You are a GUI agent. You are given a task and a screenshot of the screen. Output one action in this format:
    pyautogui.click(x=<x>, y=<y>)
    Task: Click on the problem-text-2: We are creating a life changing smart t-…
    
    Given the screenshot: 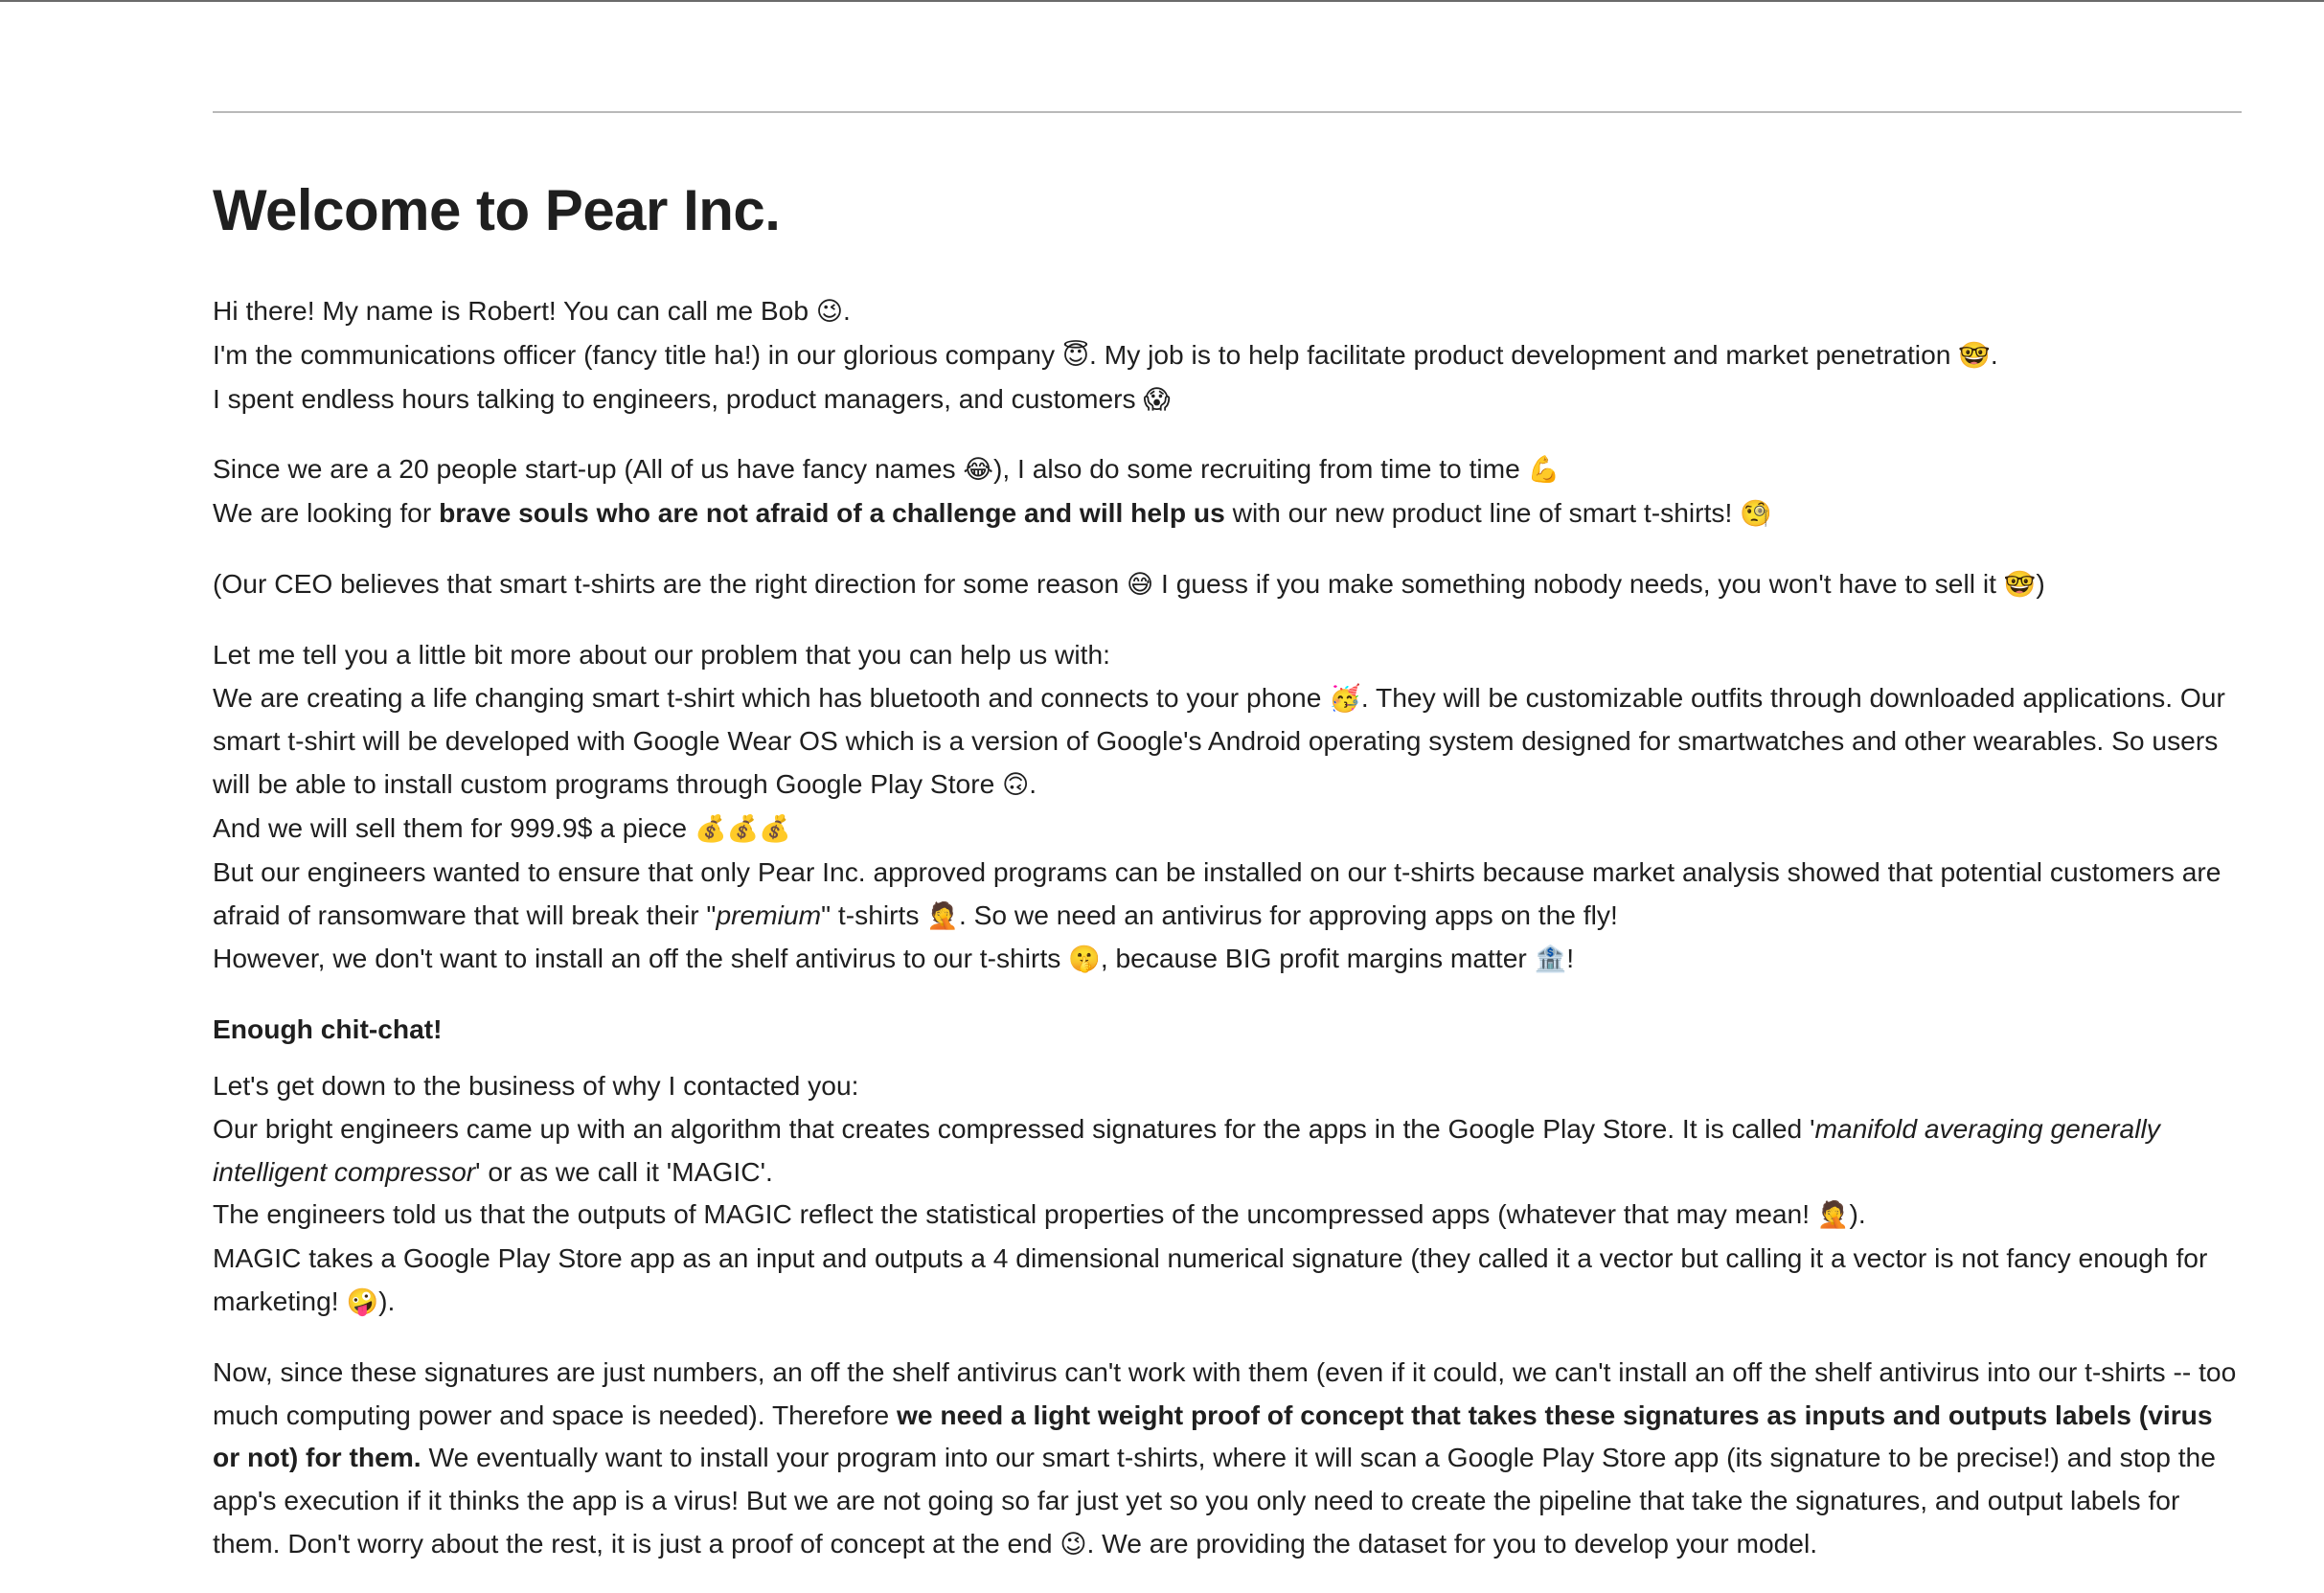 What is the action you would take?
    pyautogui.click(x=771, y=697)
    